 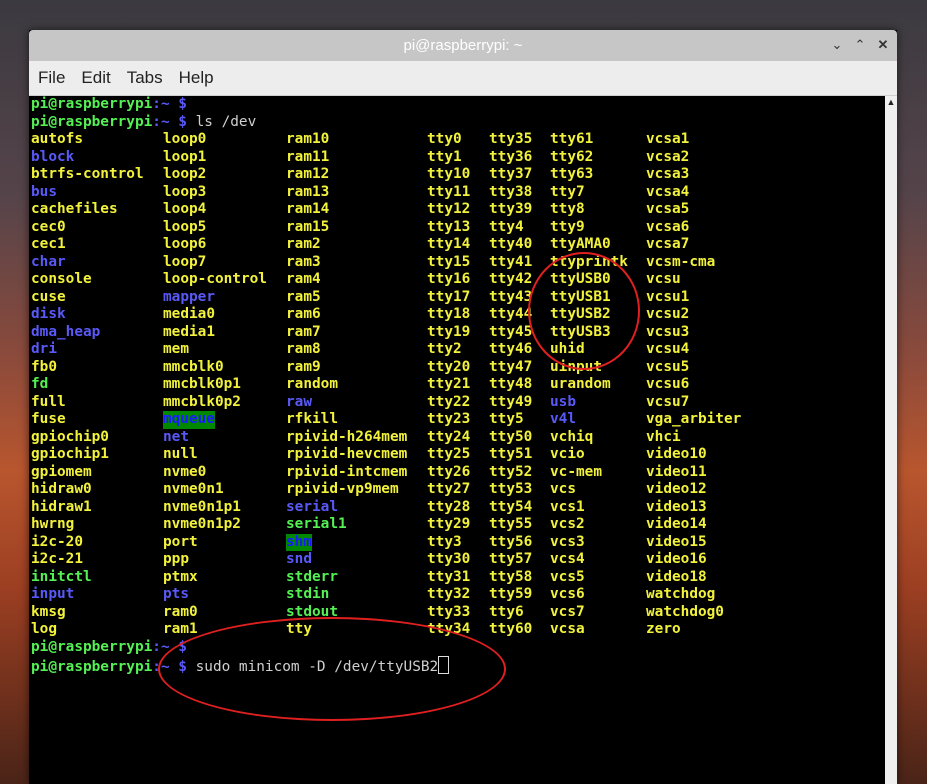 I want to click on dev-entry: net, so click(x=176, y=436).